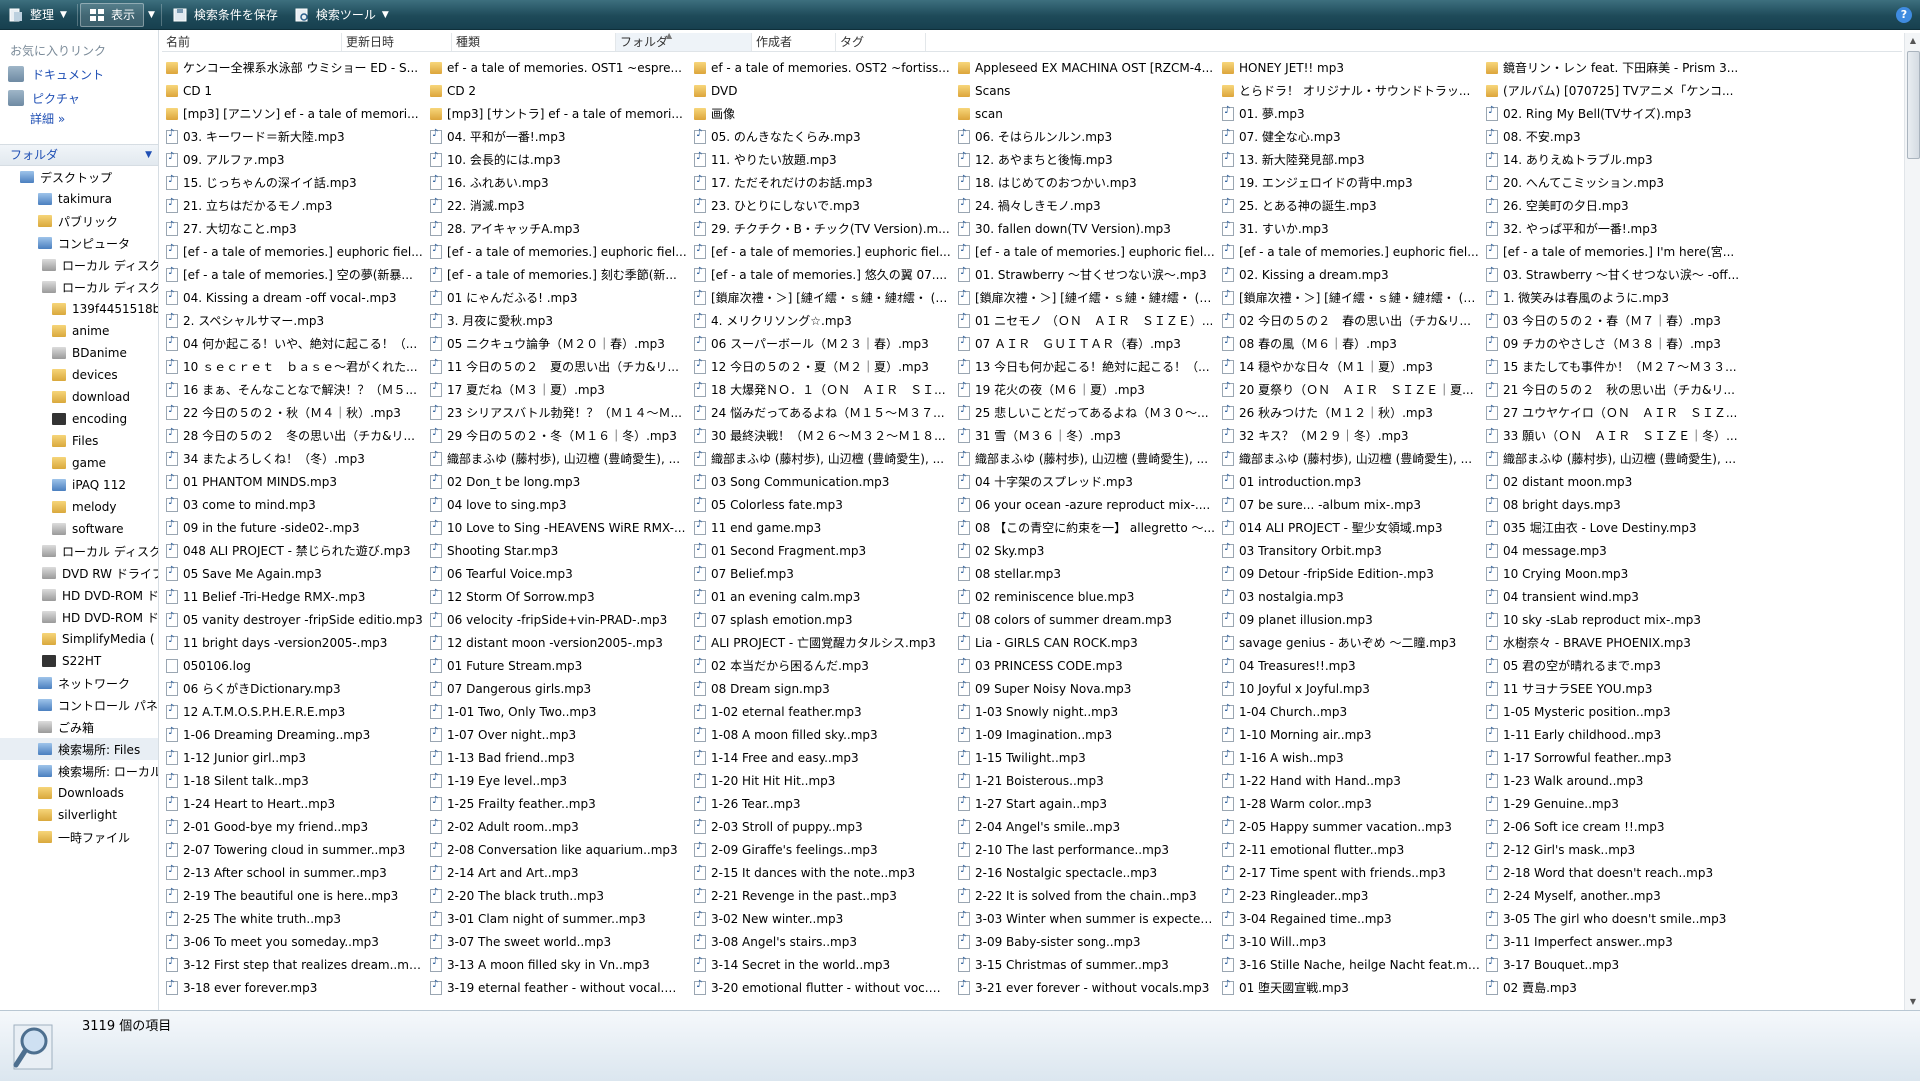 This screenshot has width=1920, height=1081. Describe the element at coordinates (1354, 642) in the screenshot. I see `file-item: savage genius - あいぞめ ～二瞳.mp3` at that location.